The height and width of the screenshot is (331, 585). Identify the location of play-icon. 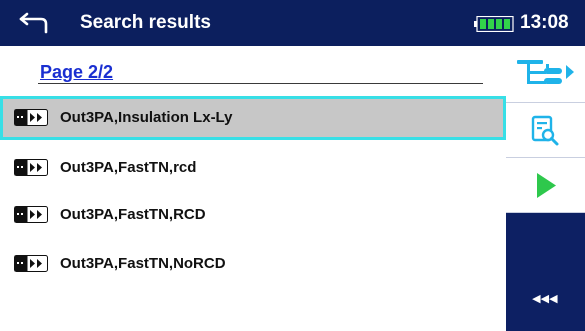
(546, 185).